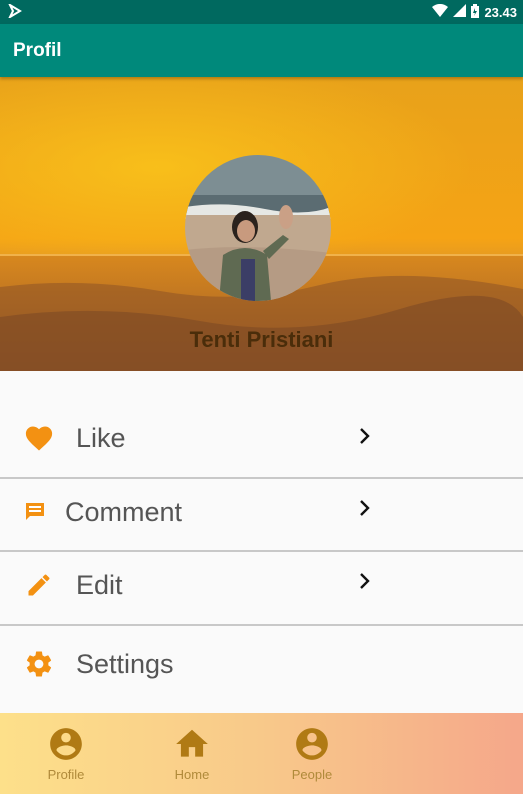 This screenshot has height=794, width=523. I want to click on home-icon, so click(192, 744).